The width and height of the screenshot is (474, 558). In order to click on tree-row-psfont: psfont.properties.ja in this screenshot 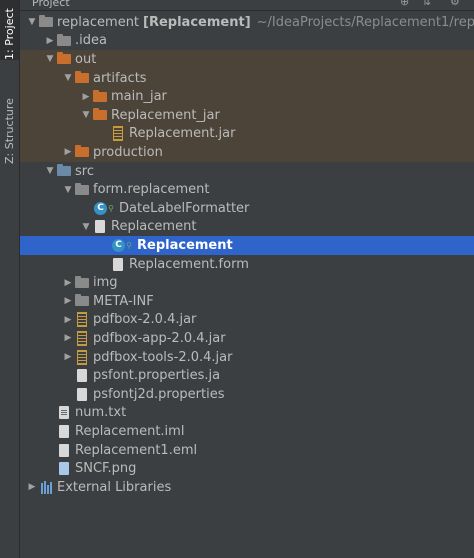, I will do `click(247, 375)`.